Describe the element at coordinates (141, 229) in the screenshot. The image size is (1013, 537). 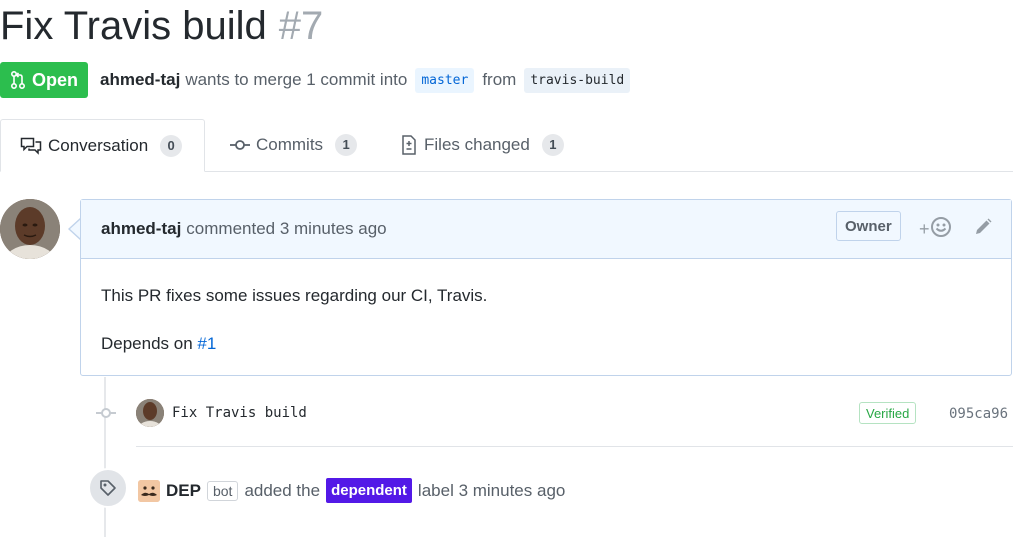
I see `comment-author-link: ahmed-taj` at that location.